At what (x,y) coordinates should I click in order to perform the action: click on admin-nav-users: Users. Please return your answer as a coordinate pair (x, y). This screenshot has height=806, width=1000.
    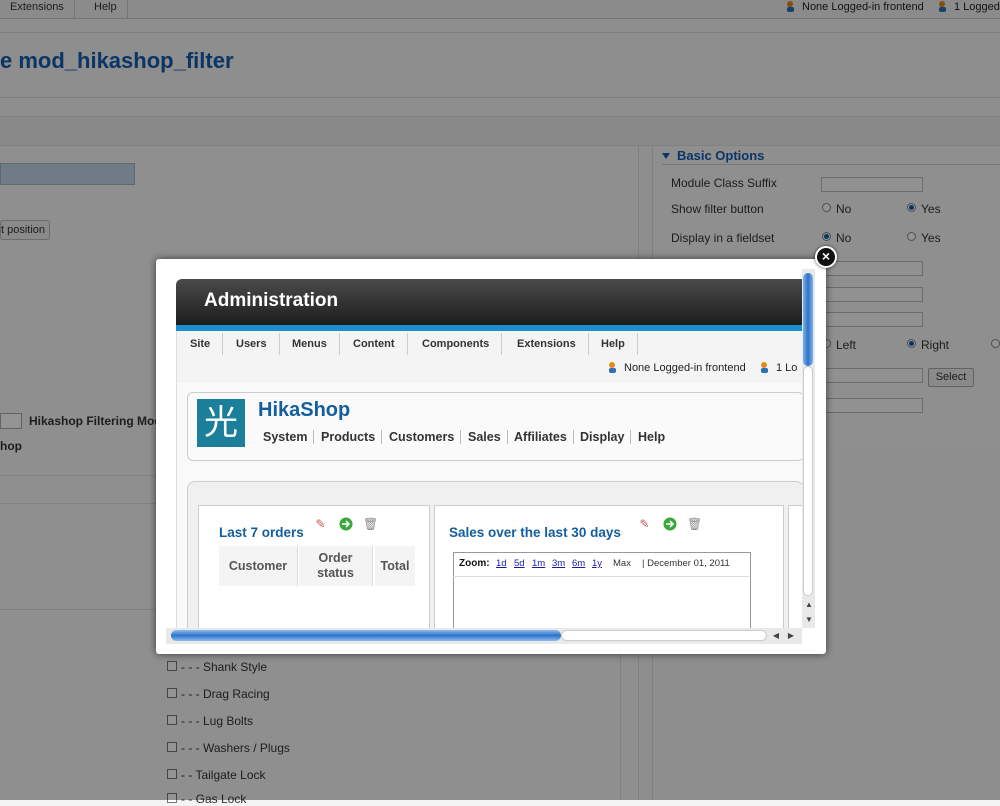
    Looking at the image, I should click on (252, 344).